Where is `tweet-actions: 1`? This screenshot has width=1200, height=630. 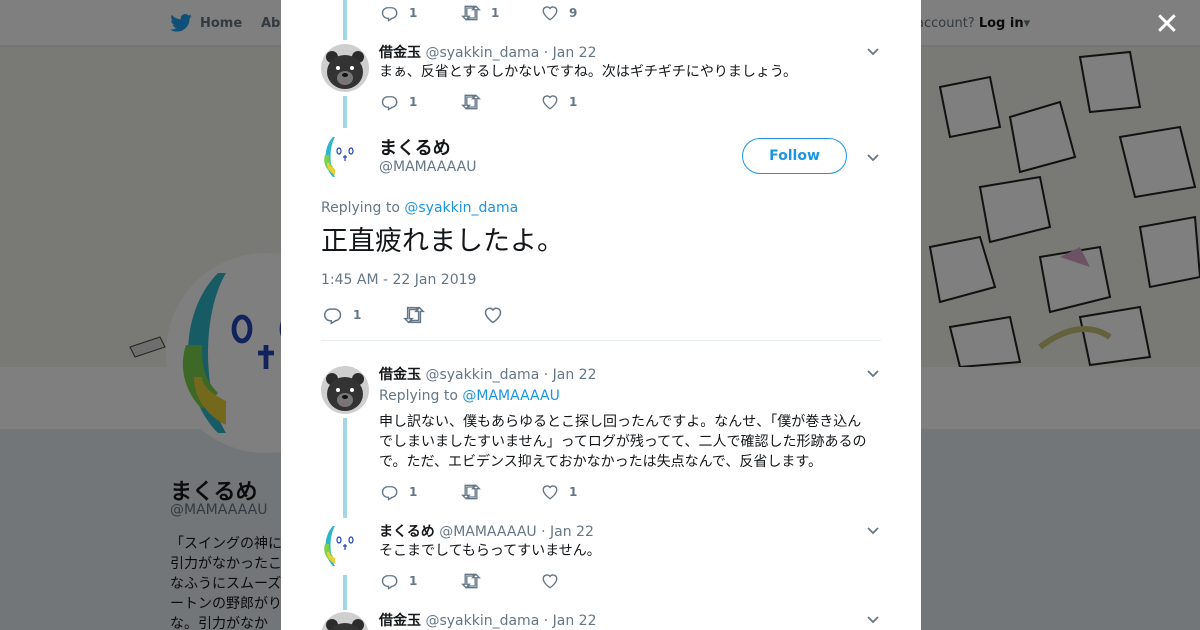 tweet-actions: 1 is located at coordinates (501, 581).